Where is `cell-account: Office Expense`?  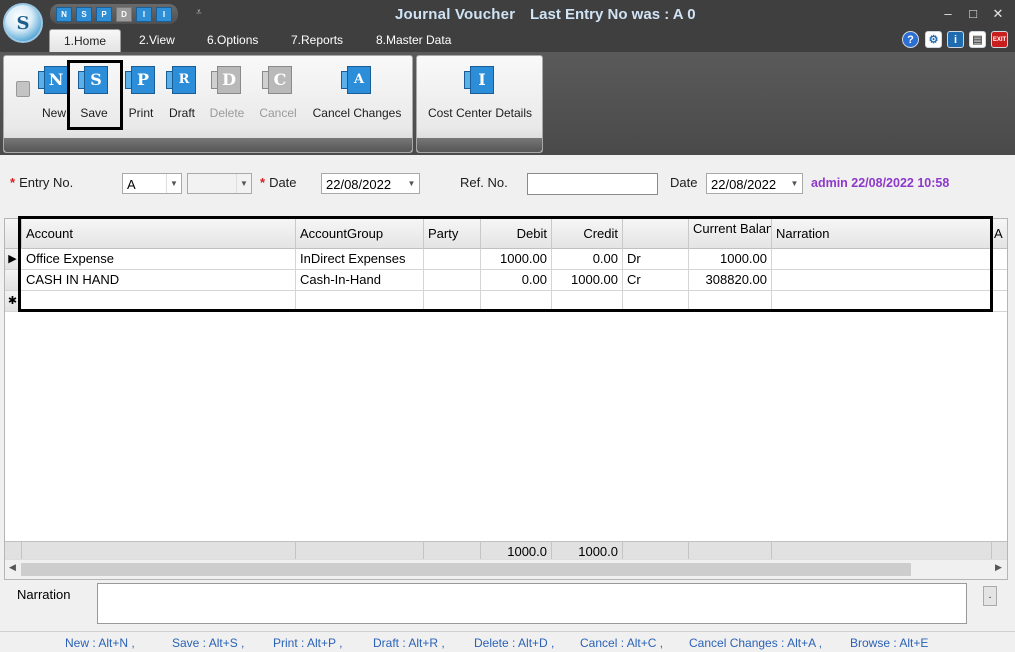
cell-account: Office Expense is located at coordinates (159, 259).